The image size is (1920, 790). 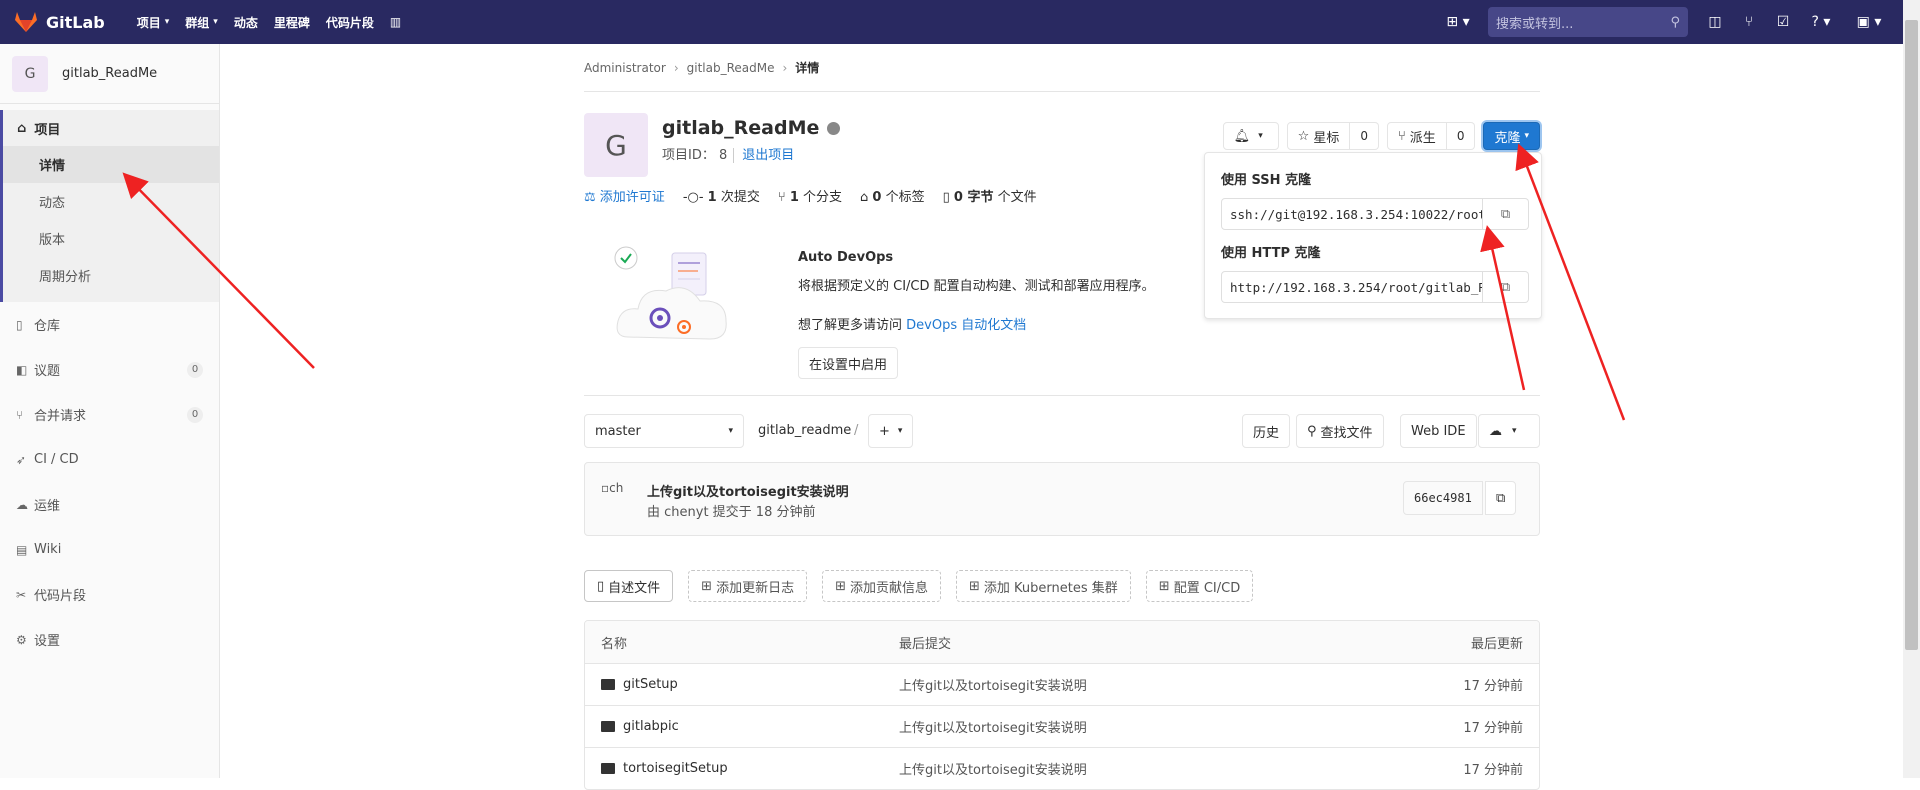 I want to click on sidebar-item-operations: ☁ 运维, so click(x=109, y=504).